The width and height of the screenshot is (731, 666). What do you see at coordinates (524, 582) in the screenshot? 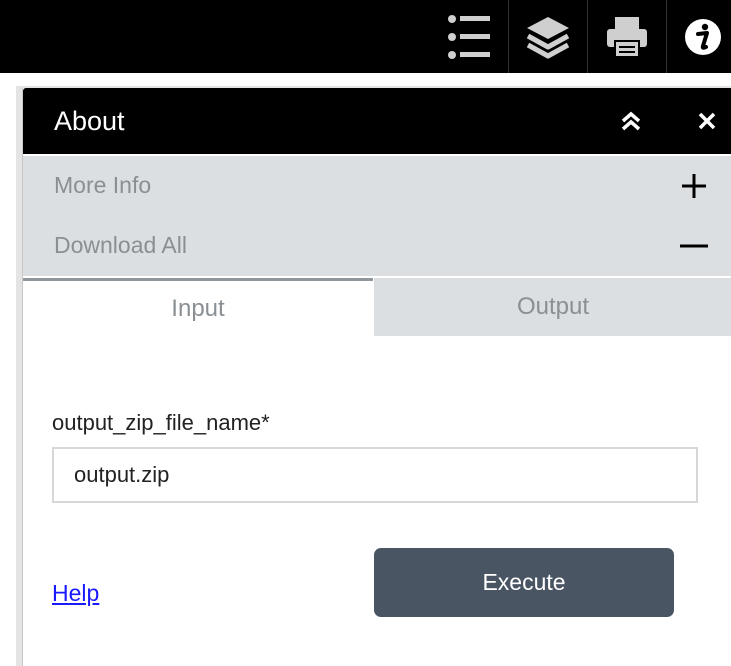
I see `execute-button: Execute` at bounding box center [524, 582].